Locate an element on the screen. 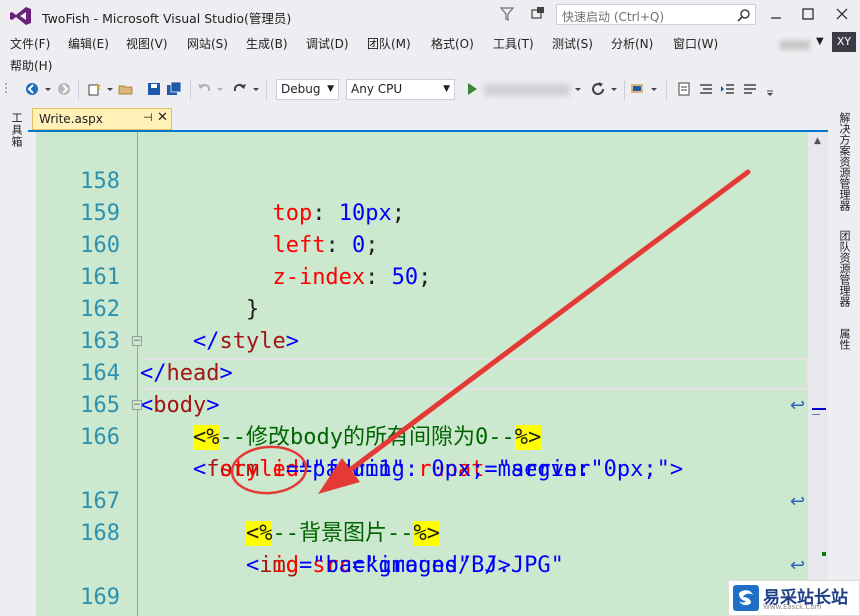 The width and height of the screenshot is (860, 616). indent-icon is located at coordinates (728, 89).